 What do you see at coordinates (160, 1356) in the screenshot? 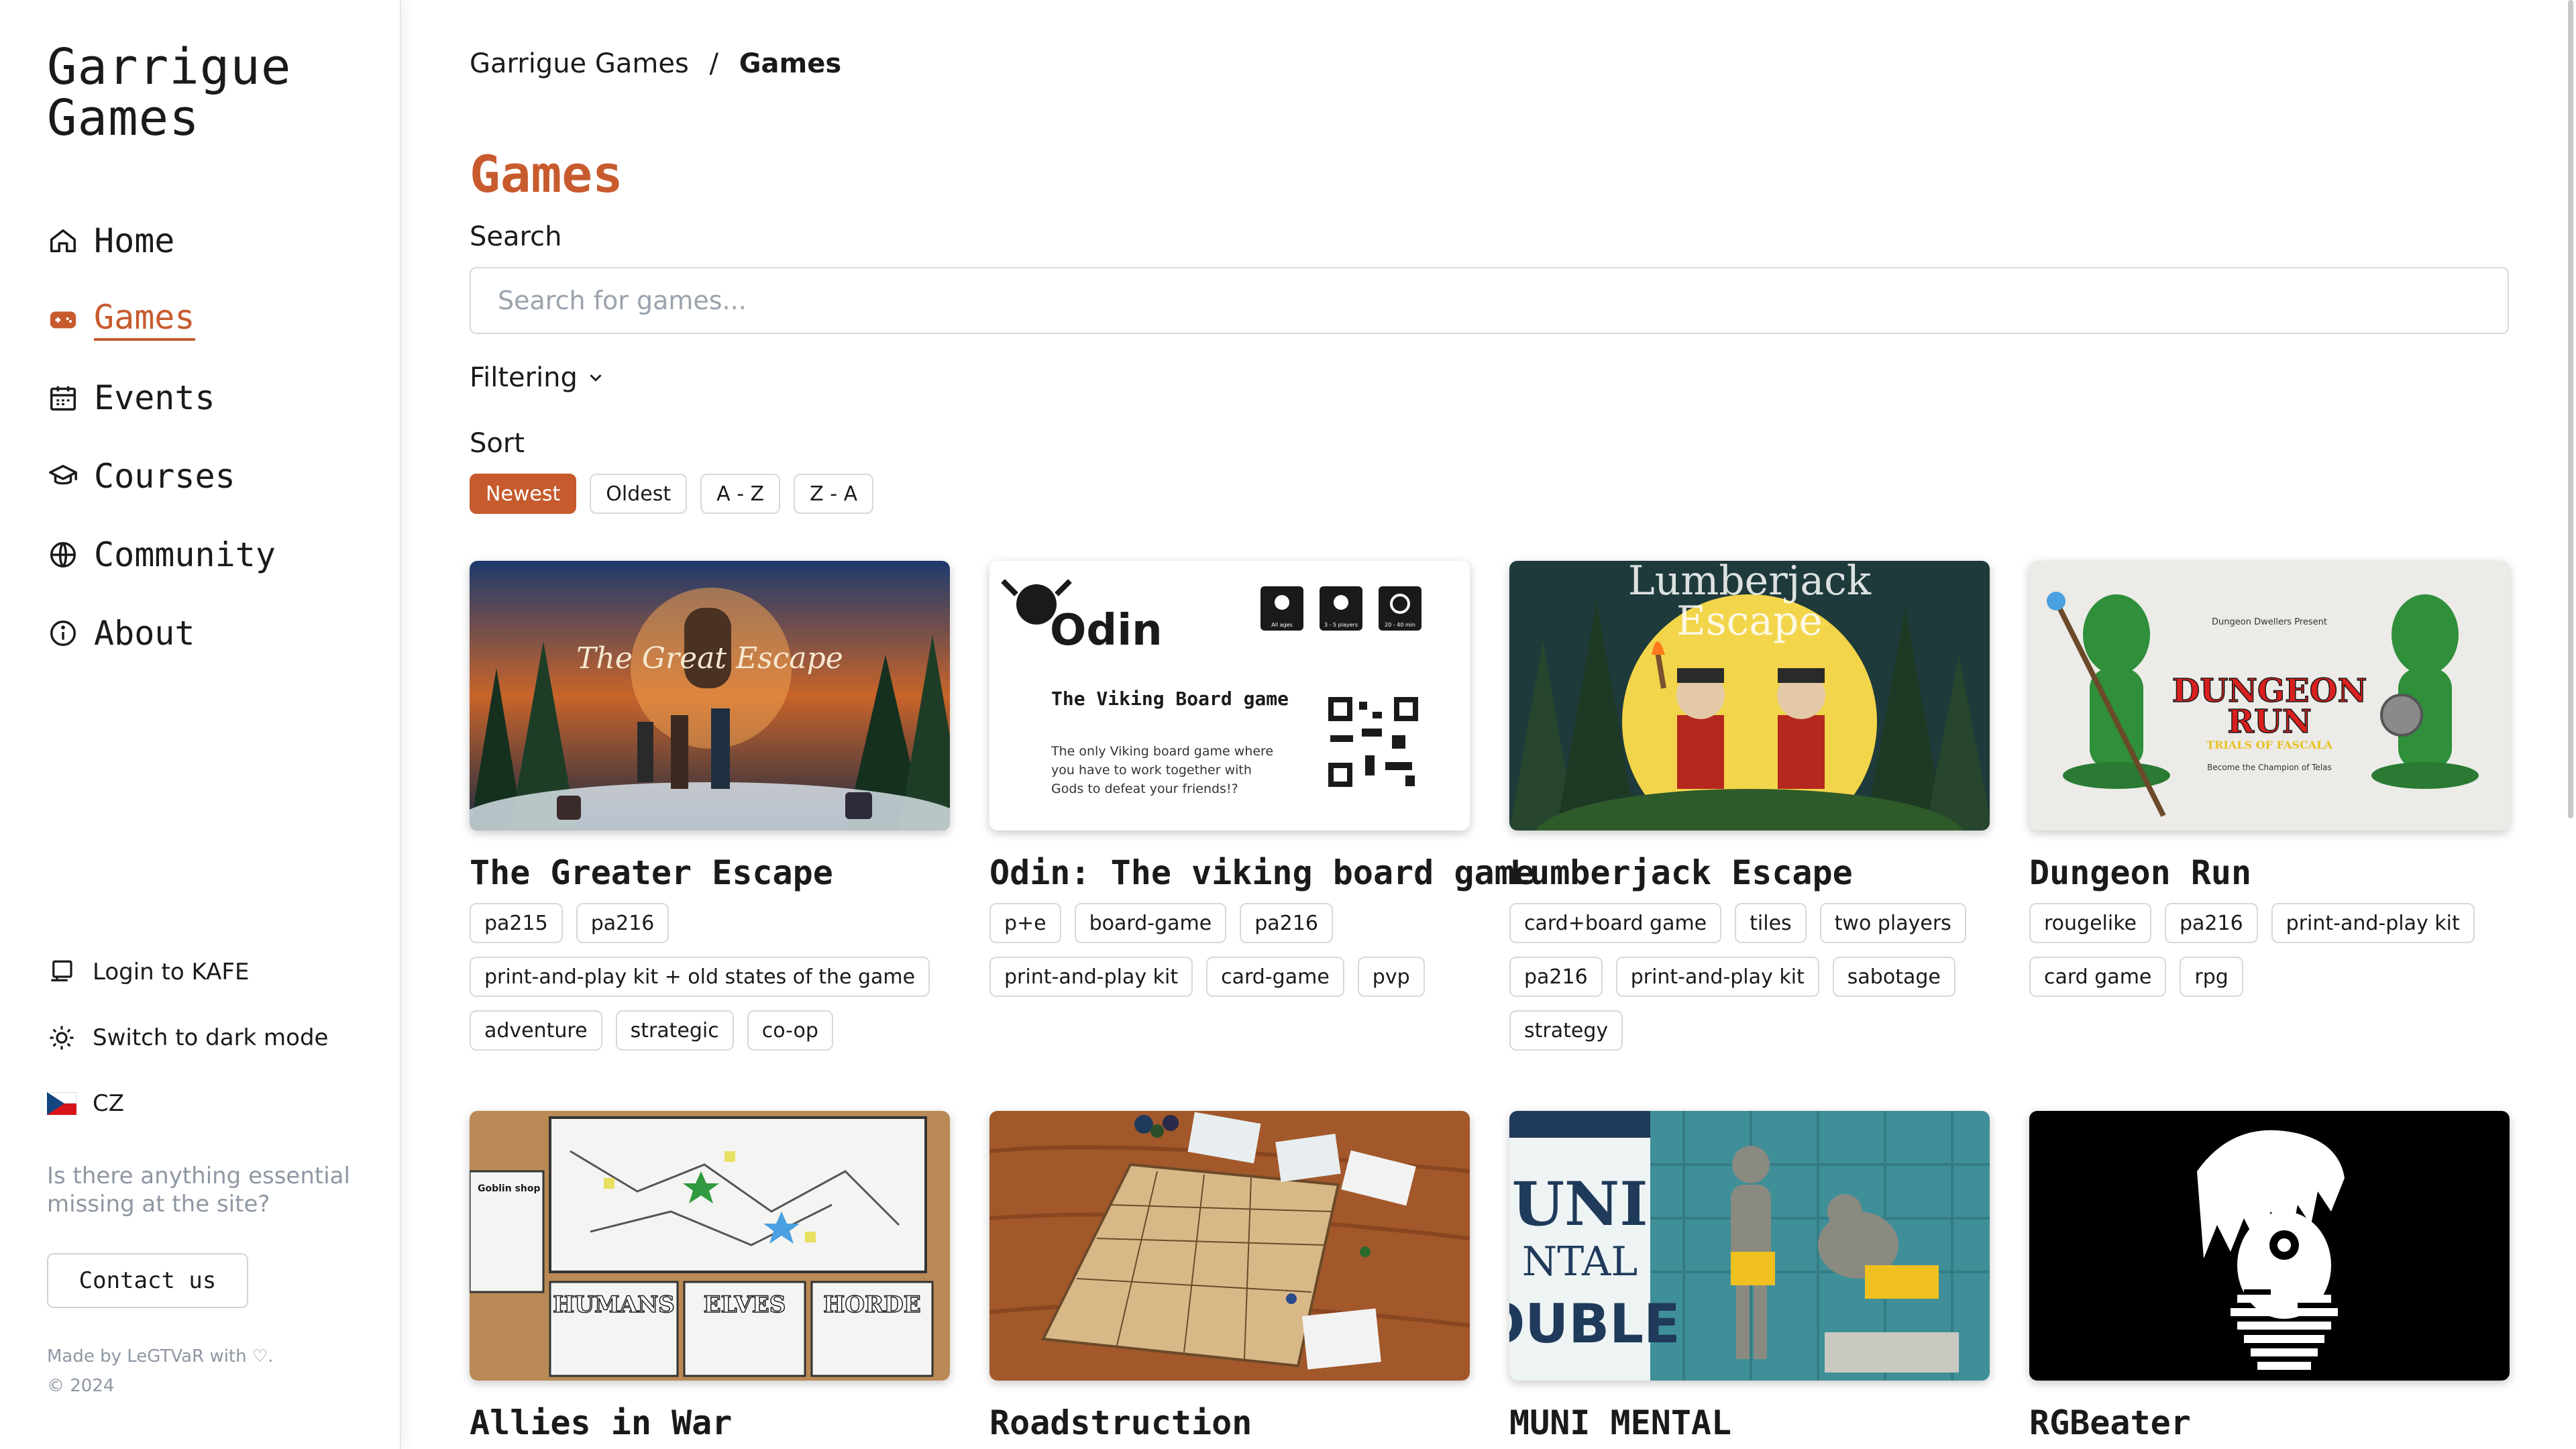
I see `made-by-text: Made by LeGTVaR with ♡.` at bounding box center [160, 1356].